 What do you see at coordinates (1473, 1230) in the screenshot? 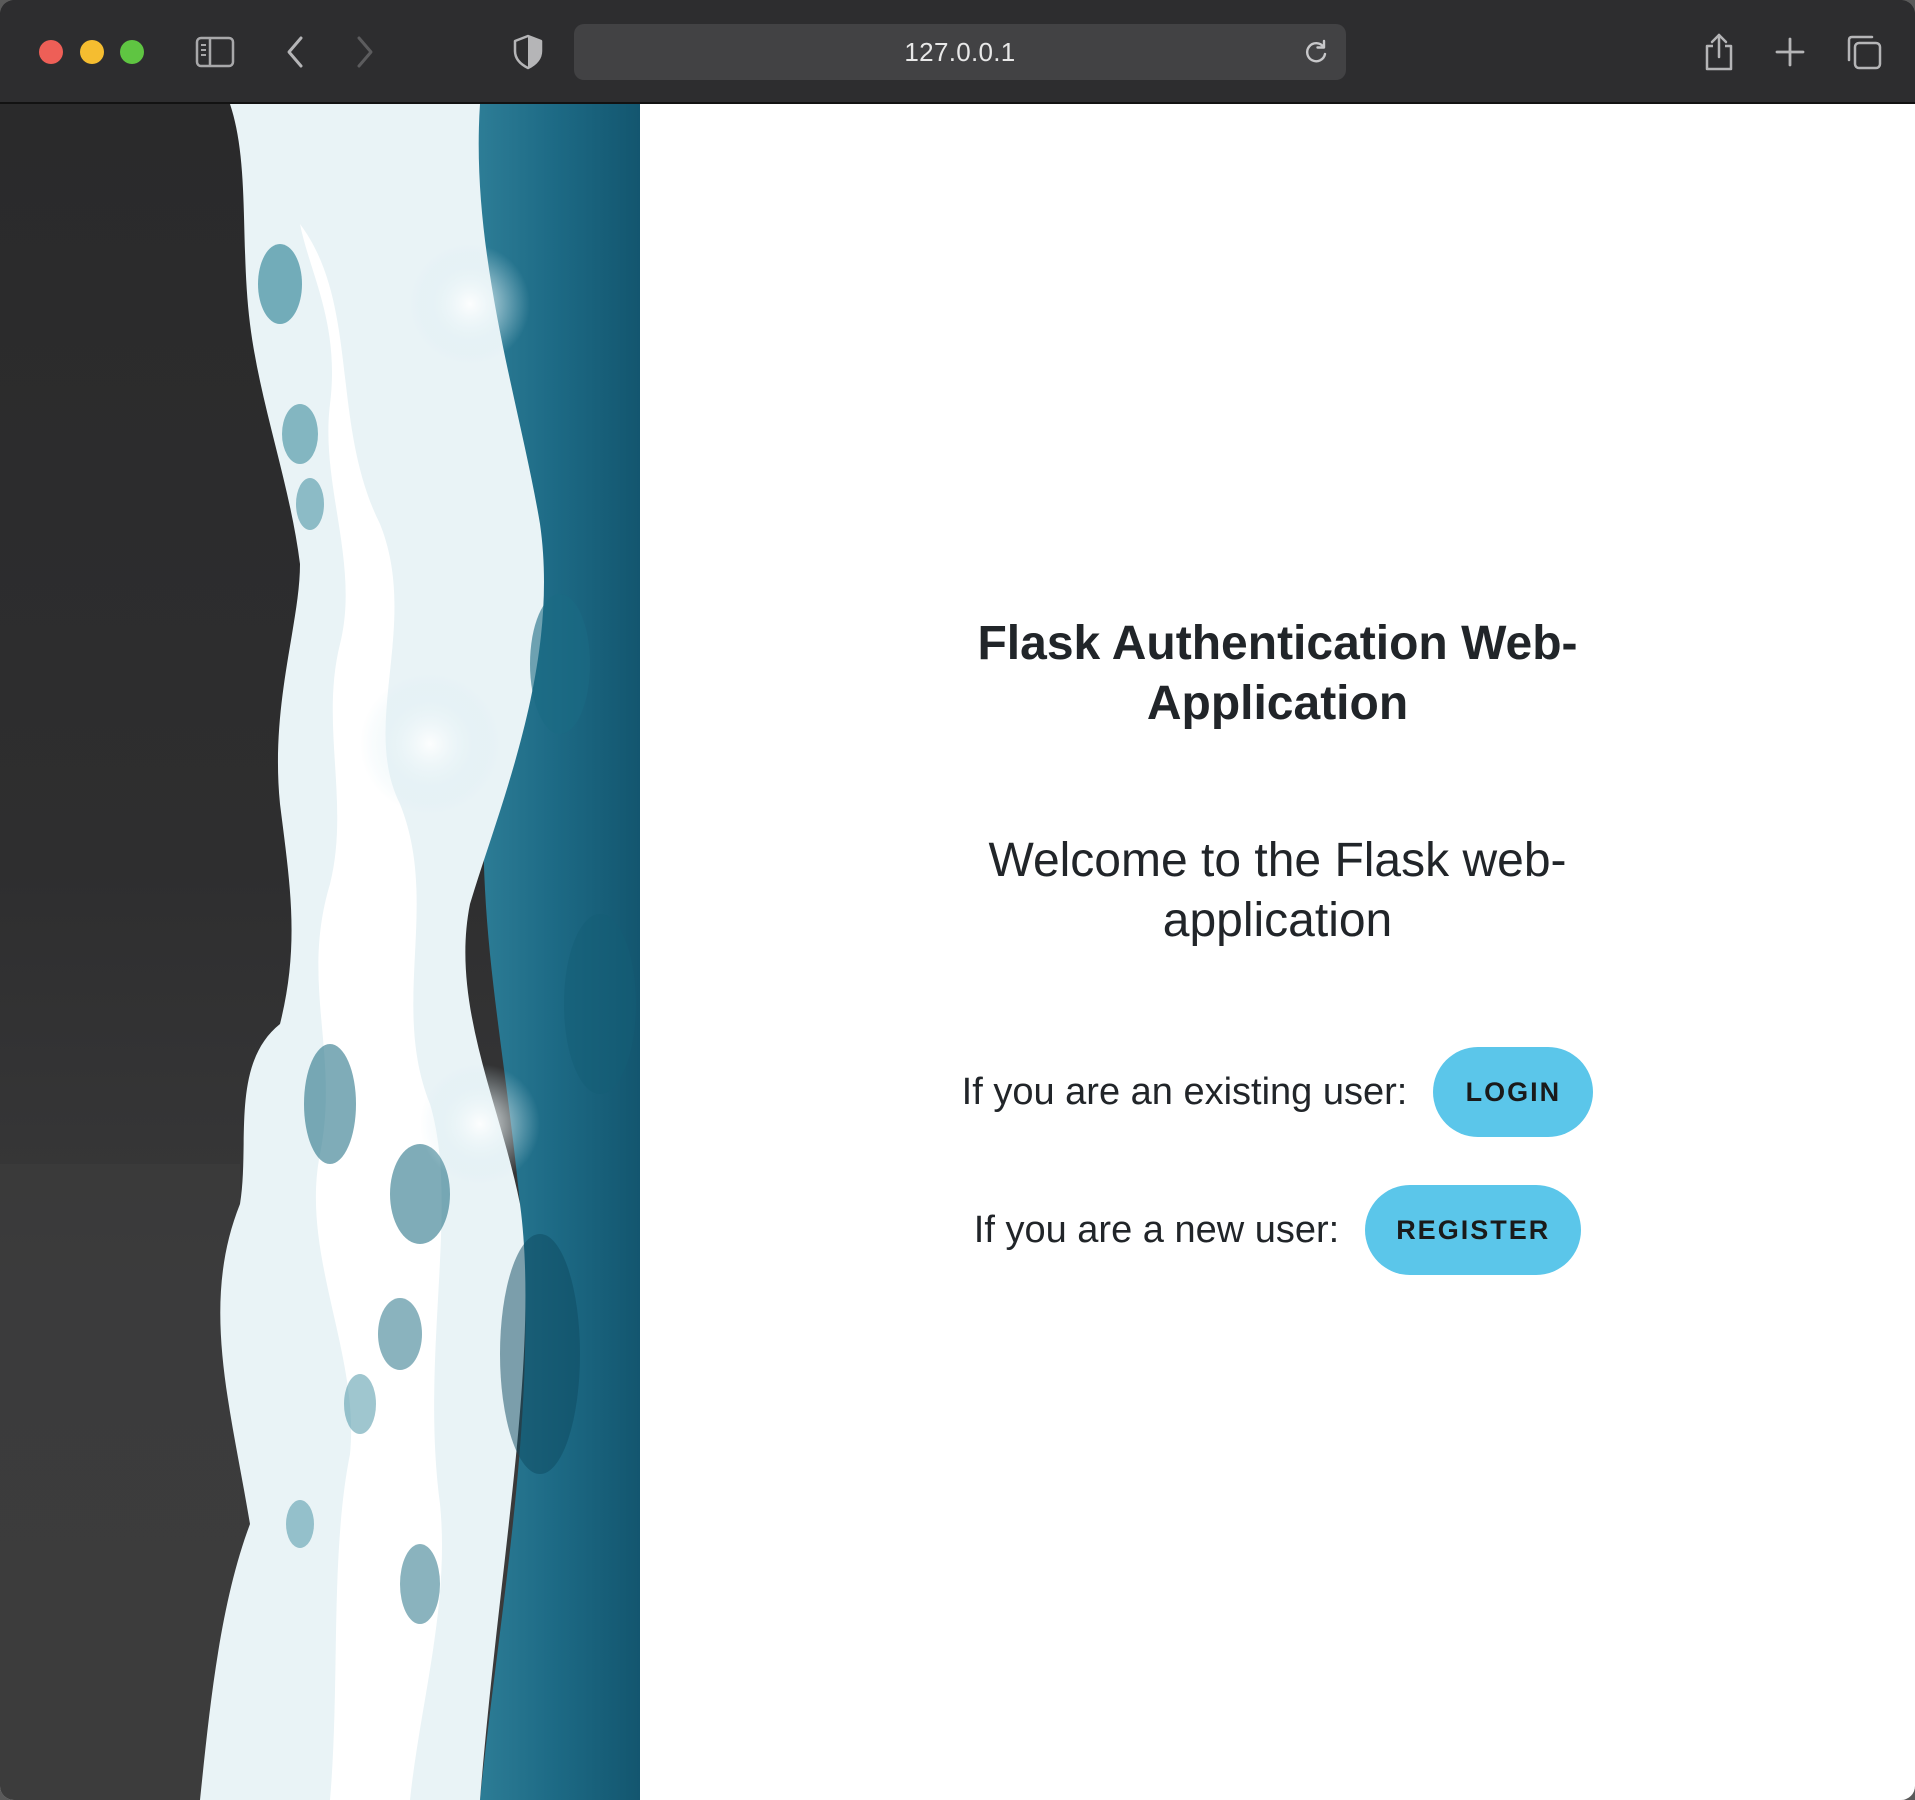
I see `register-button: REGISTER` at bounding box center [1473, 1230].